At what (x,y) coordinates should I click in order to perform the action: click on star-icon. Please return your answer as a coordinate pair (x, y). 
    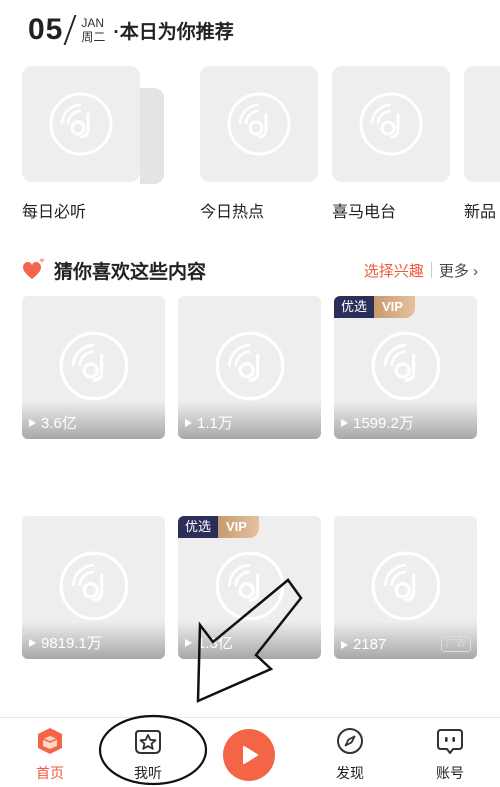
    Looking at the image, I should click on (148, 742).